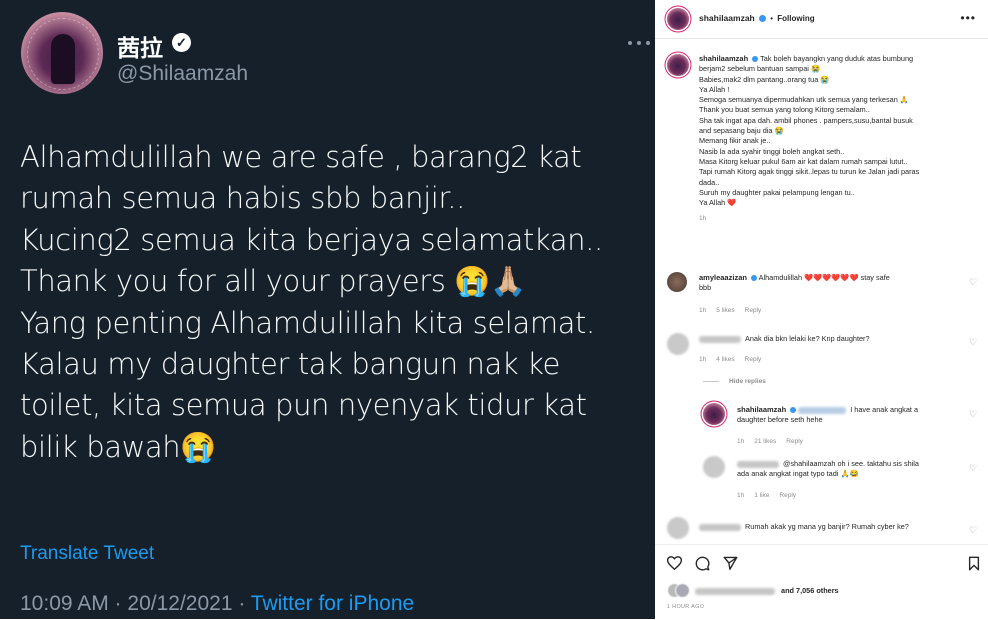 This screenshot has height=620, width=988. I want to click on reply-meta: 1h 1 like Reply, so click(771, 495).